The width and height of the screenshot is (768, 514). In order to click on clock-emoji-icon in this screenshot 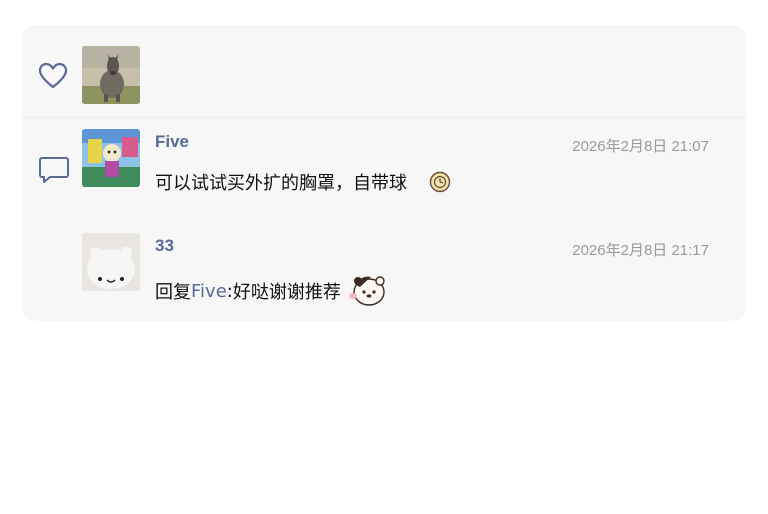, I will do `click(440, 182)`.